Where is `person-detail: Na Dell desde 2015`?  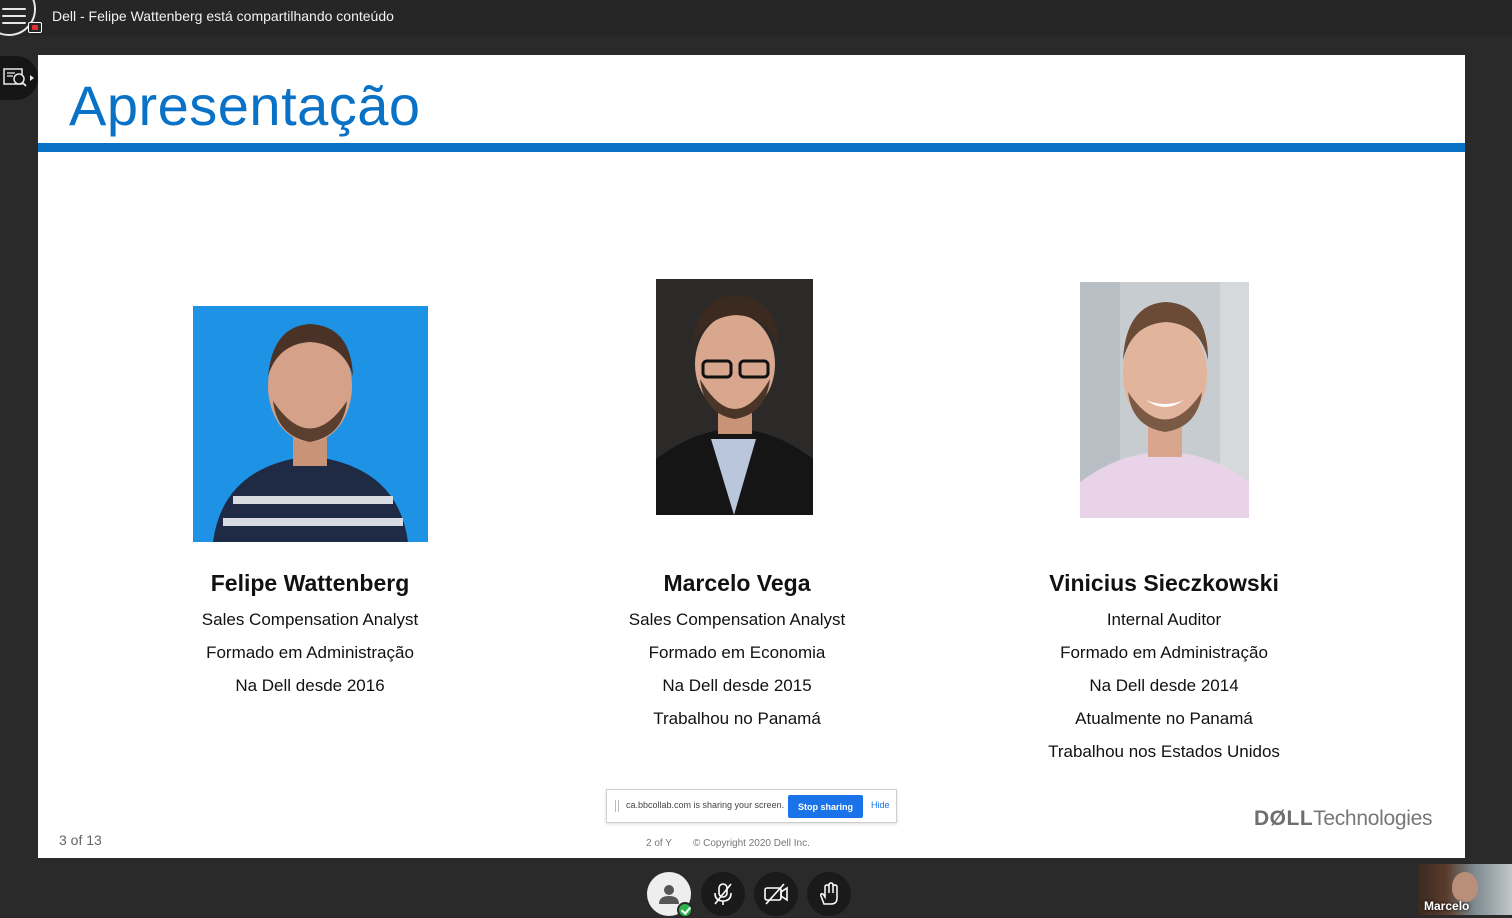 person-detail: Na Dell desde 2015 is located at coordinates (737, 685).